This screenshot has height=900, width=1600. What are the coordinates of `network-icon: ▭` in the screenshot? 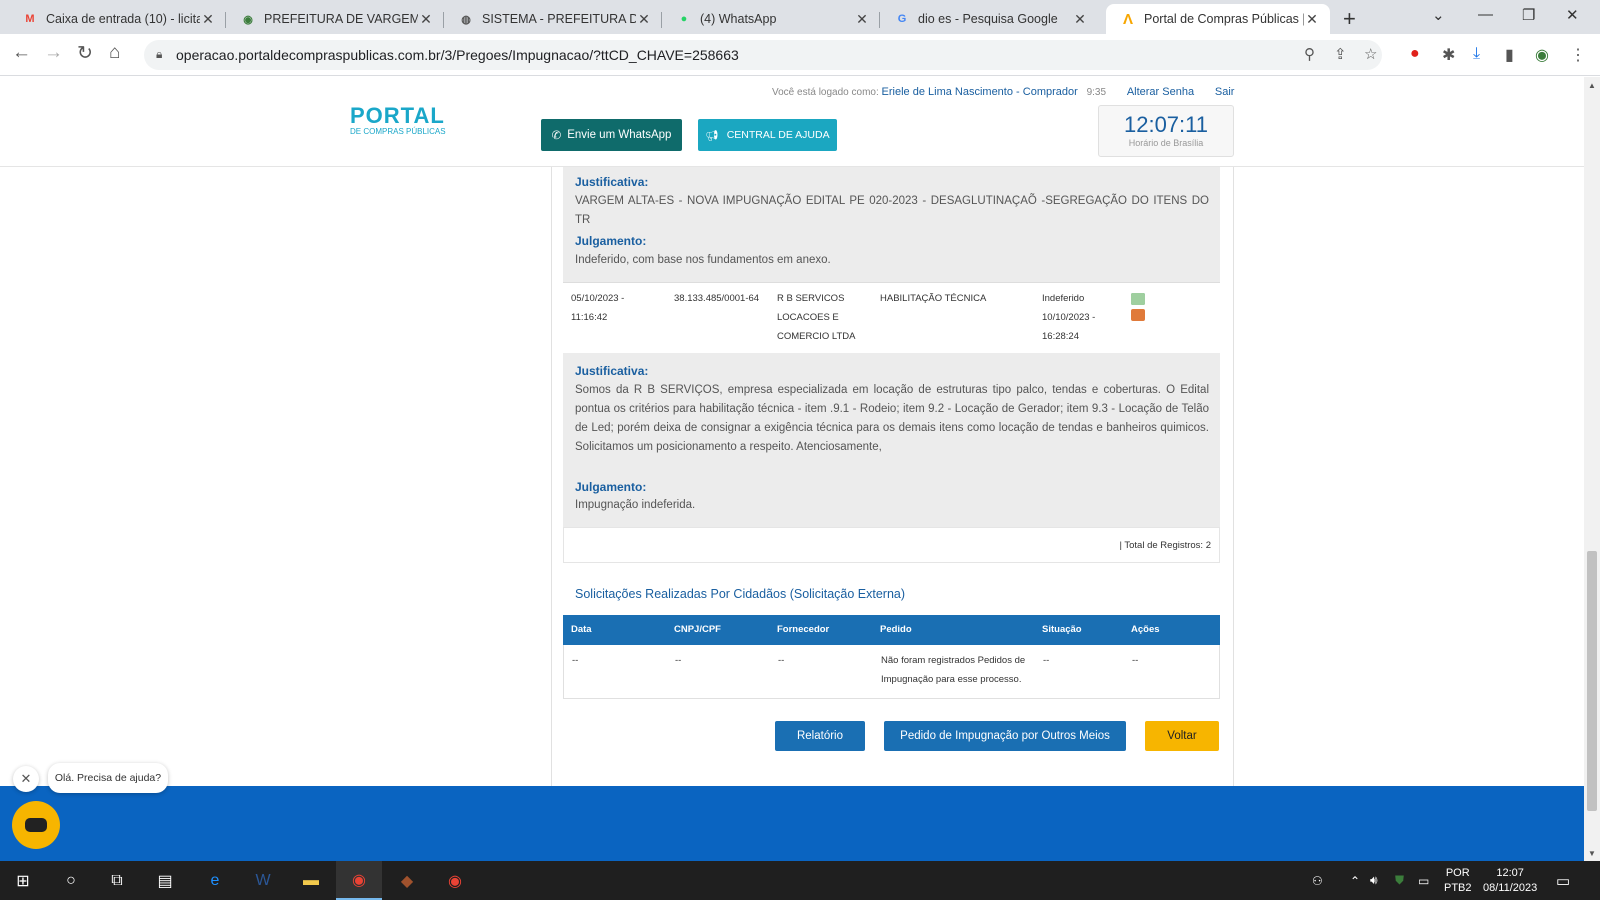 It's located at (1423, 880).